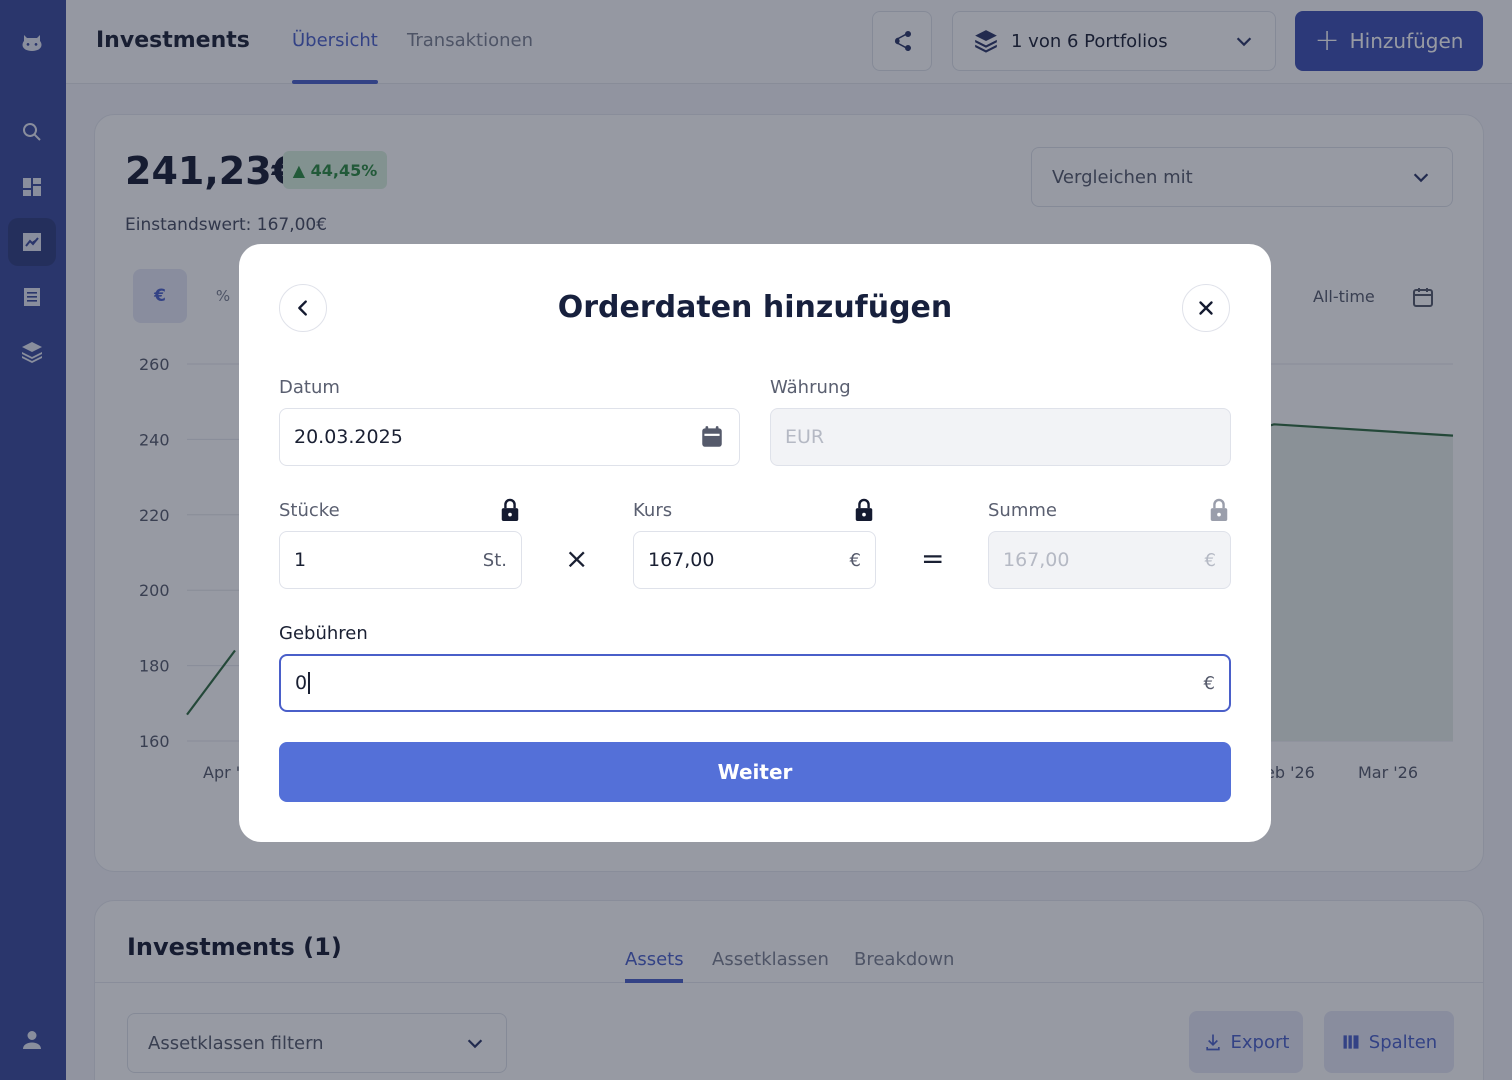 Image resolution: width=1512 pixels, height=1080 pixels. Describe the element at coordinates (301, 683) in the screenshot. I see `fees-value: 0` at that location.